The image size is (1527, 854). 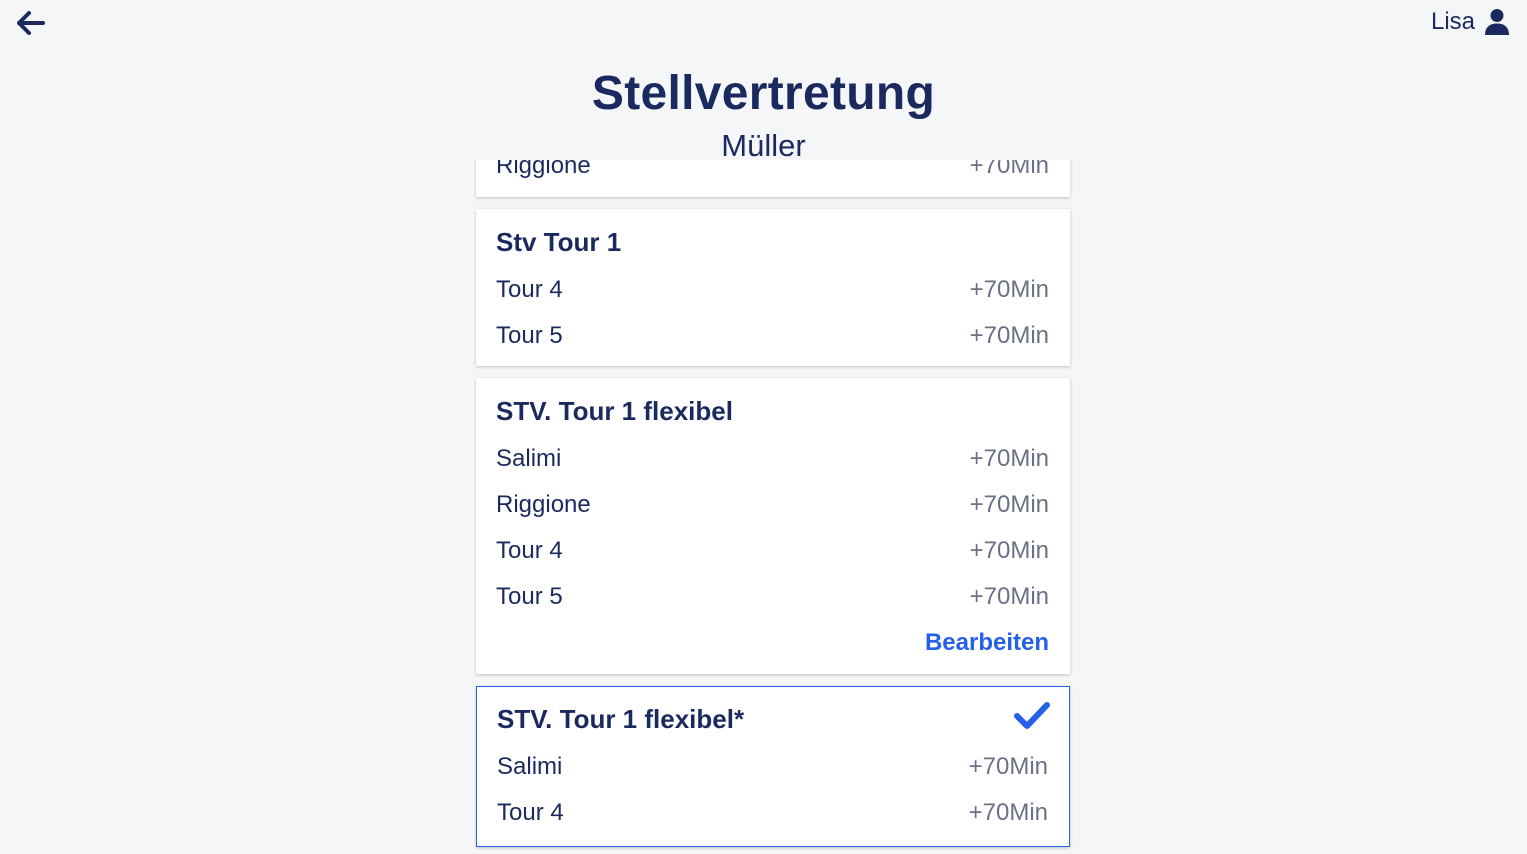 What do you see at coordinates (621, 719) in the screenshot?
I see `card-title: STV. Tour 1 flexibel*` at bounding box center [621, 719].